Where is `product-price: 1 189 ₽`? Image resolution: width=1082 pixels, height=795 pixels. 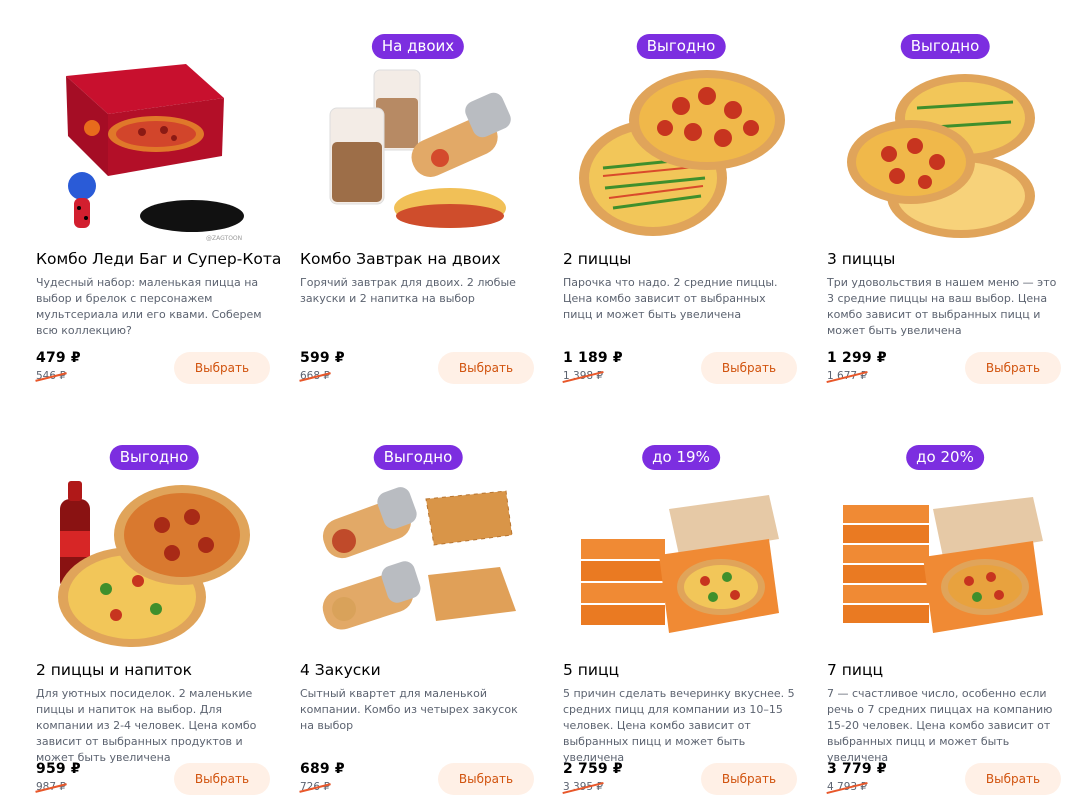 product-price: 1 189 ₽ is located at coordinates (593, 358).